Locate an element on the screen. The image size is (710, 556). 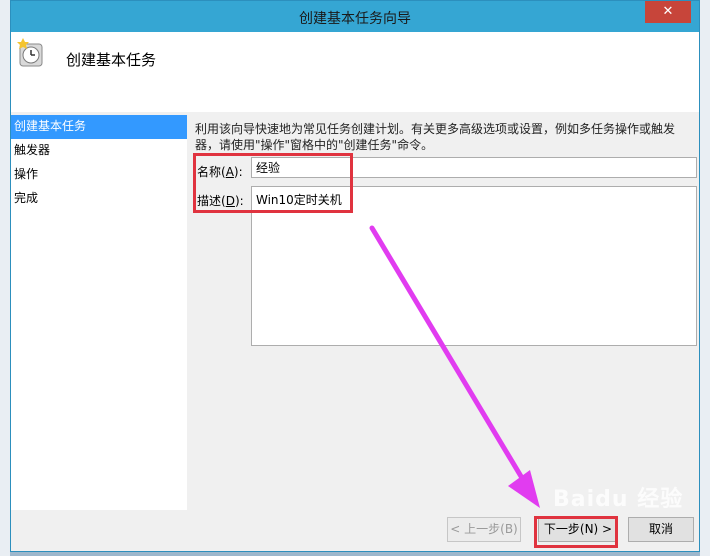
window-title: 创建基本任务向导 is located at coordinates (355, 19).